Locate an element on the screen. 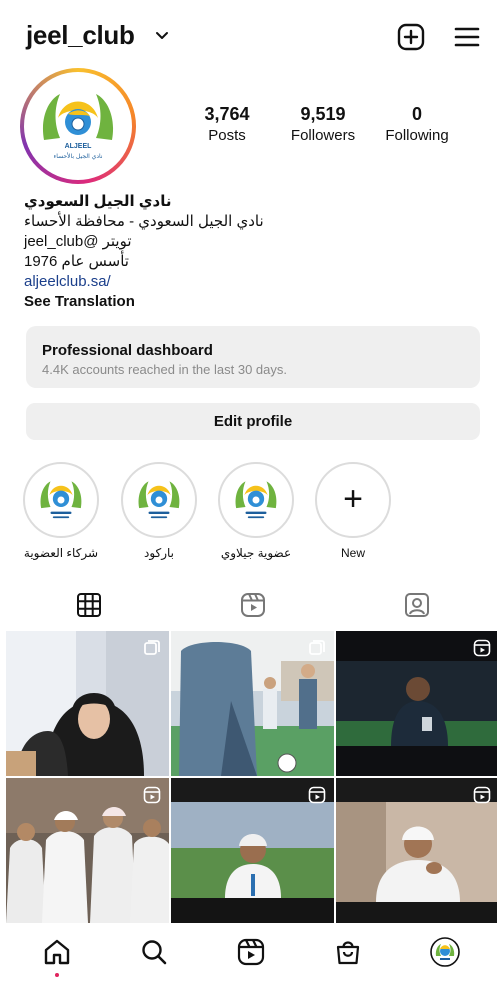 This screenshot has width=497, height=994. posts-count: 3,764 Posts is located at coordinates (227, 124).